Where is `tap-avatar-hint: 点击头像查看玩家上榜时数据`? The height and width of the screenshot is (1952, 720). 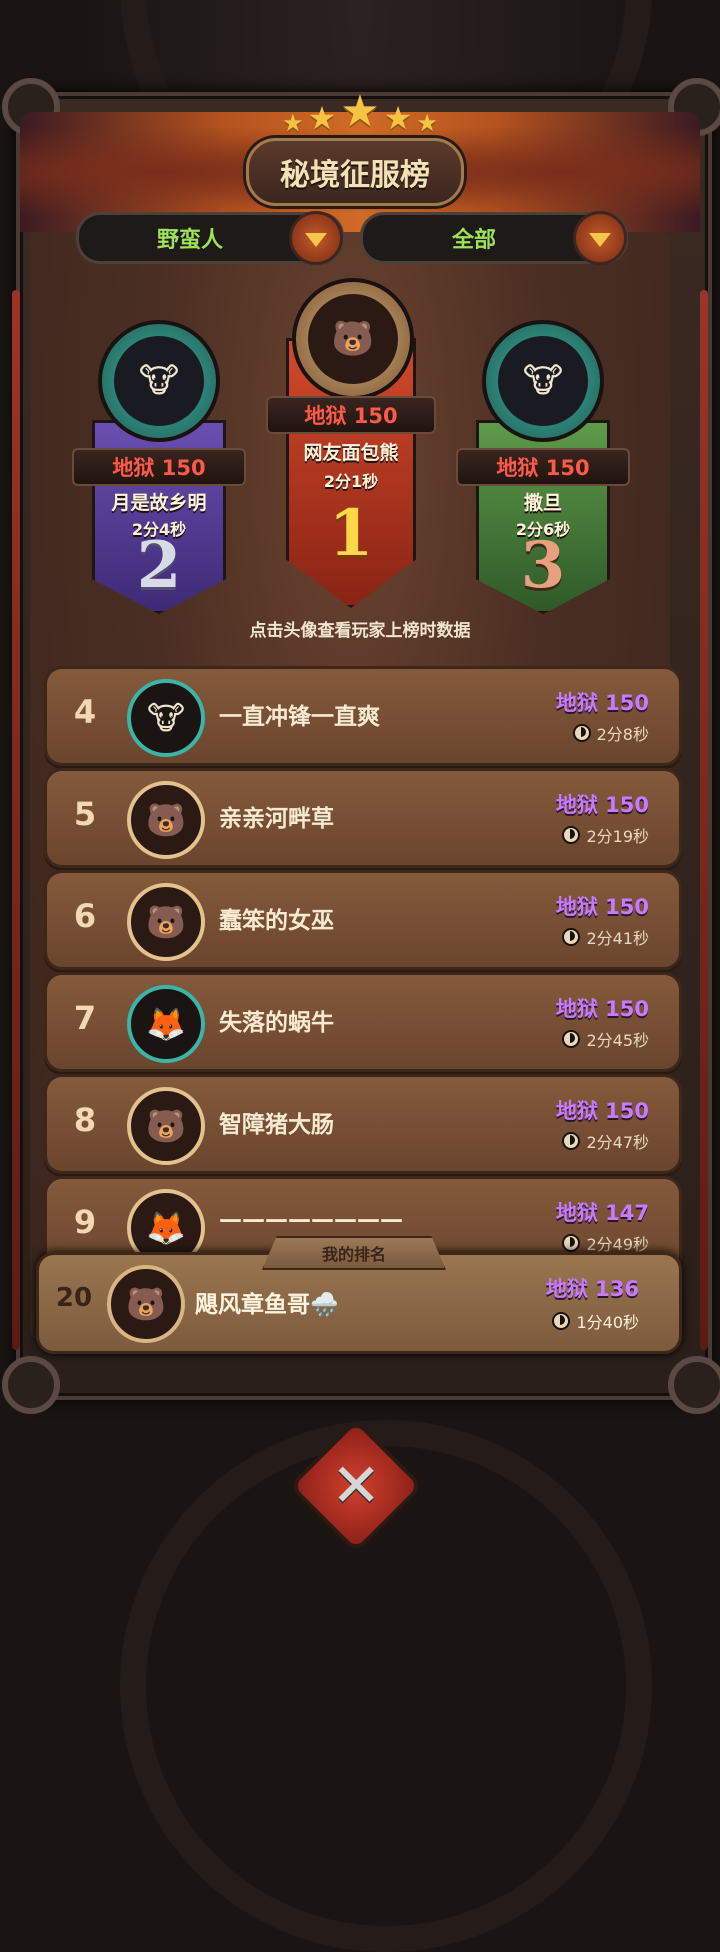
tap-avatar-hint: 点击头像查看玩家上榜时数据 is located at coordinates (360, 631).